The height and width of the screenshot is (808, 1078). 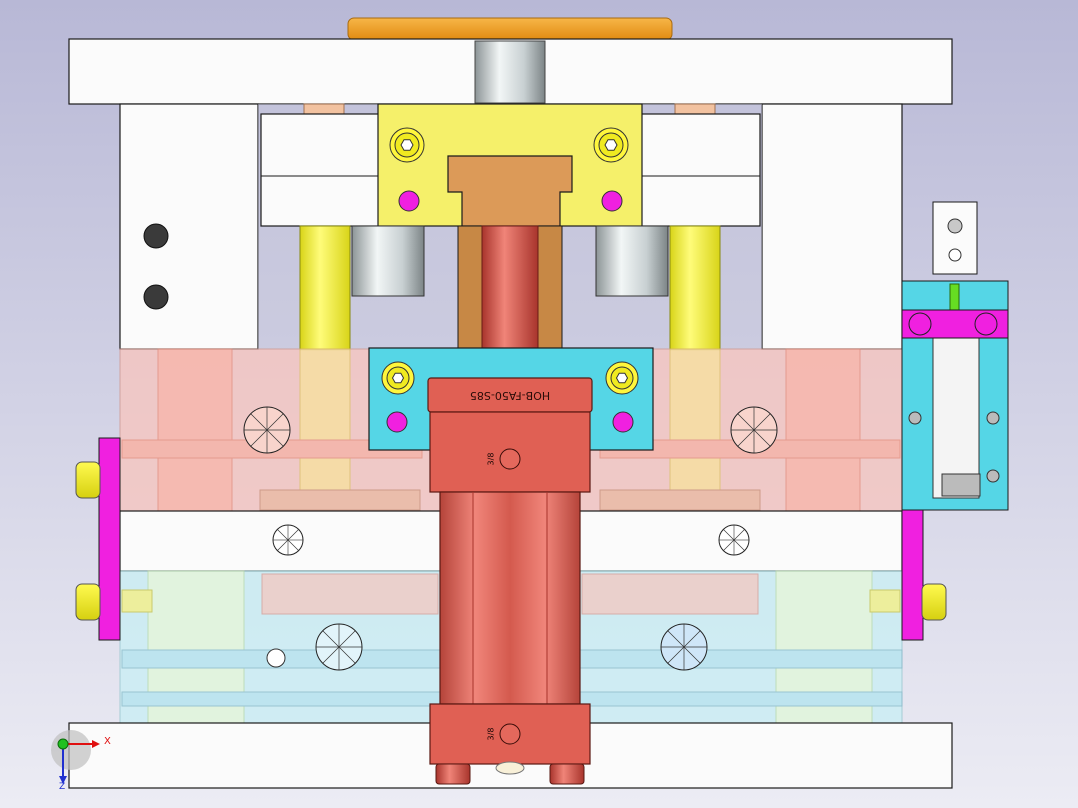 What do you see at coordinates (62, 787) in the screenshot?
I see `triad-z-label: Z` at bounding box center [62, 787].